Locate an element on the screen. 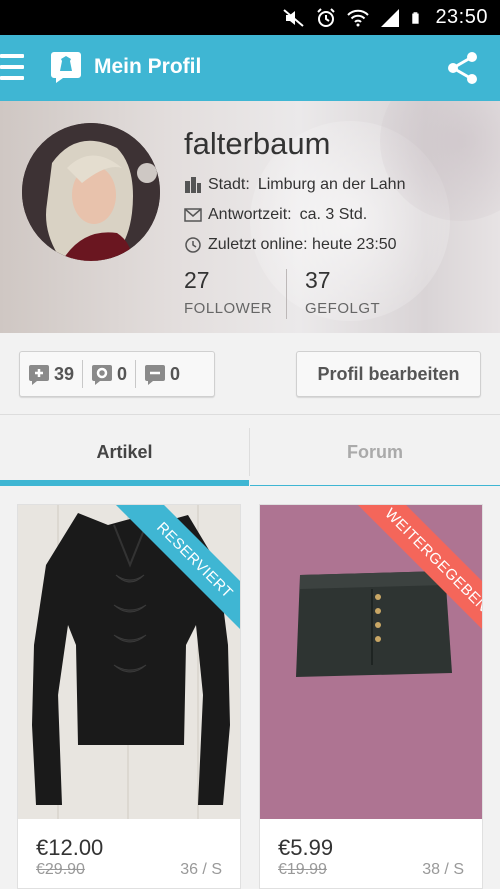 The image size is (500, 889). tab-bar: Artikel Forum is located at coordinates (250, 452).